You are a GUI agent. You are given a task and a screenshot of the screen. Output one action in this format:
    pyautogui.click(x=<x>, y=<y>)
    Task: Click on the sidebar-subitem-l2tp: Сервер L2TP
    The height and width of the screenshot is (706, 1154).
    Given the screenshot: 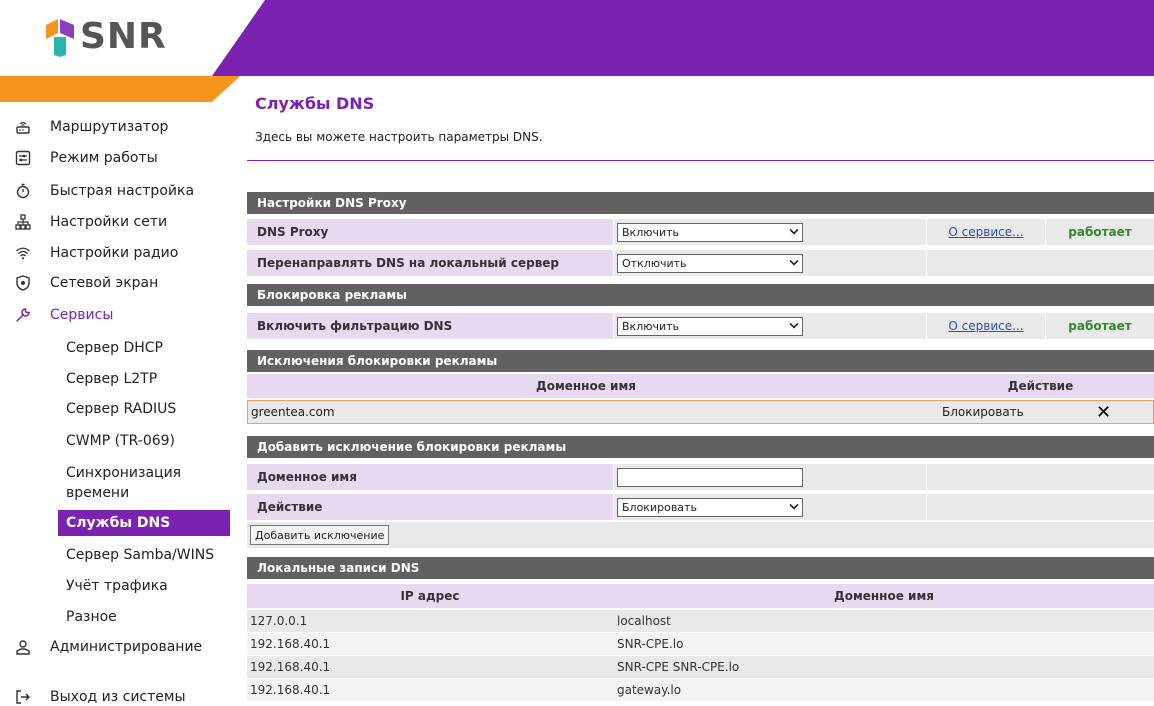 What is the action you would take?
    pyautogui.click(x=111, y=379)
    